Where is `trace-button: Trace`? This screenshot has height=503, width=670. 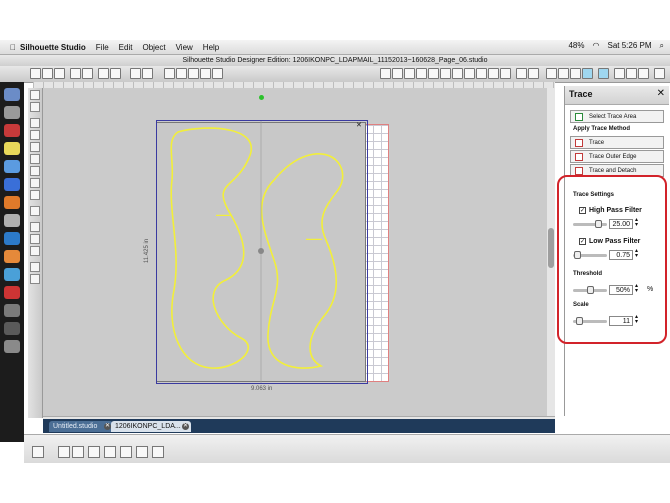 trace-button: Trace is located at coordinates (617, 142).